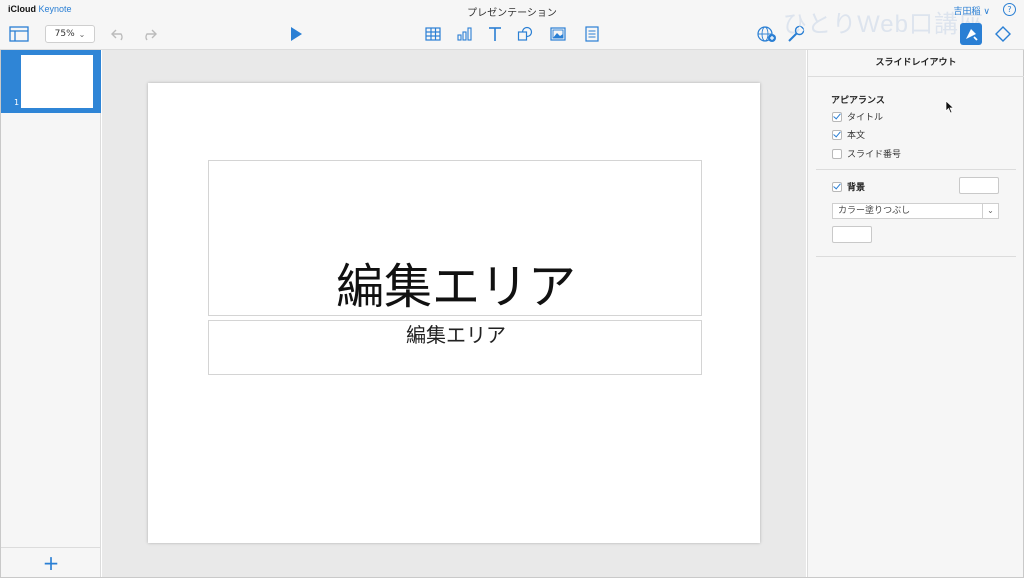  I want to click on title-placeholder: 編集エリア, so click(455, 238).